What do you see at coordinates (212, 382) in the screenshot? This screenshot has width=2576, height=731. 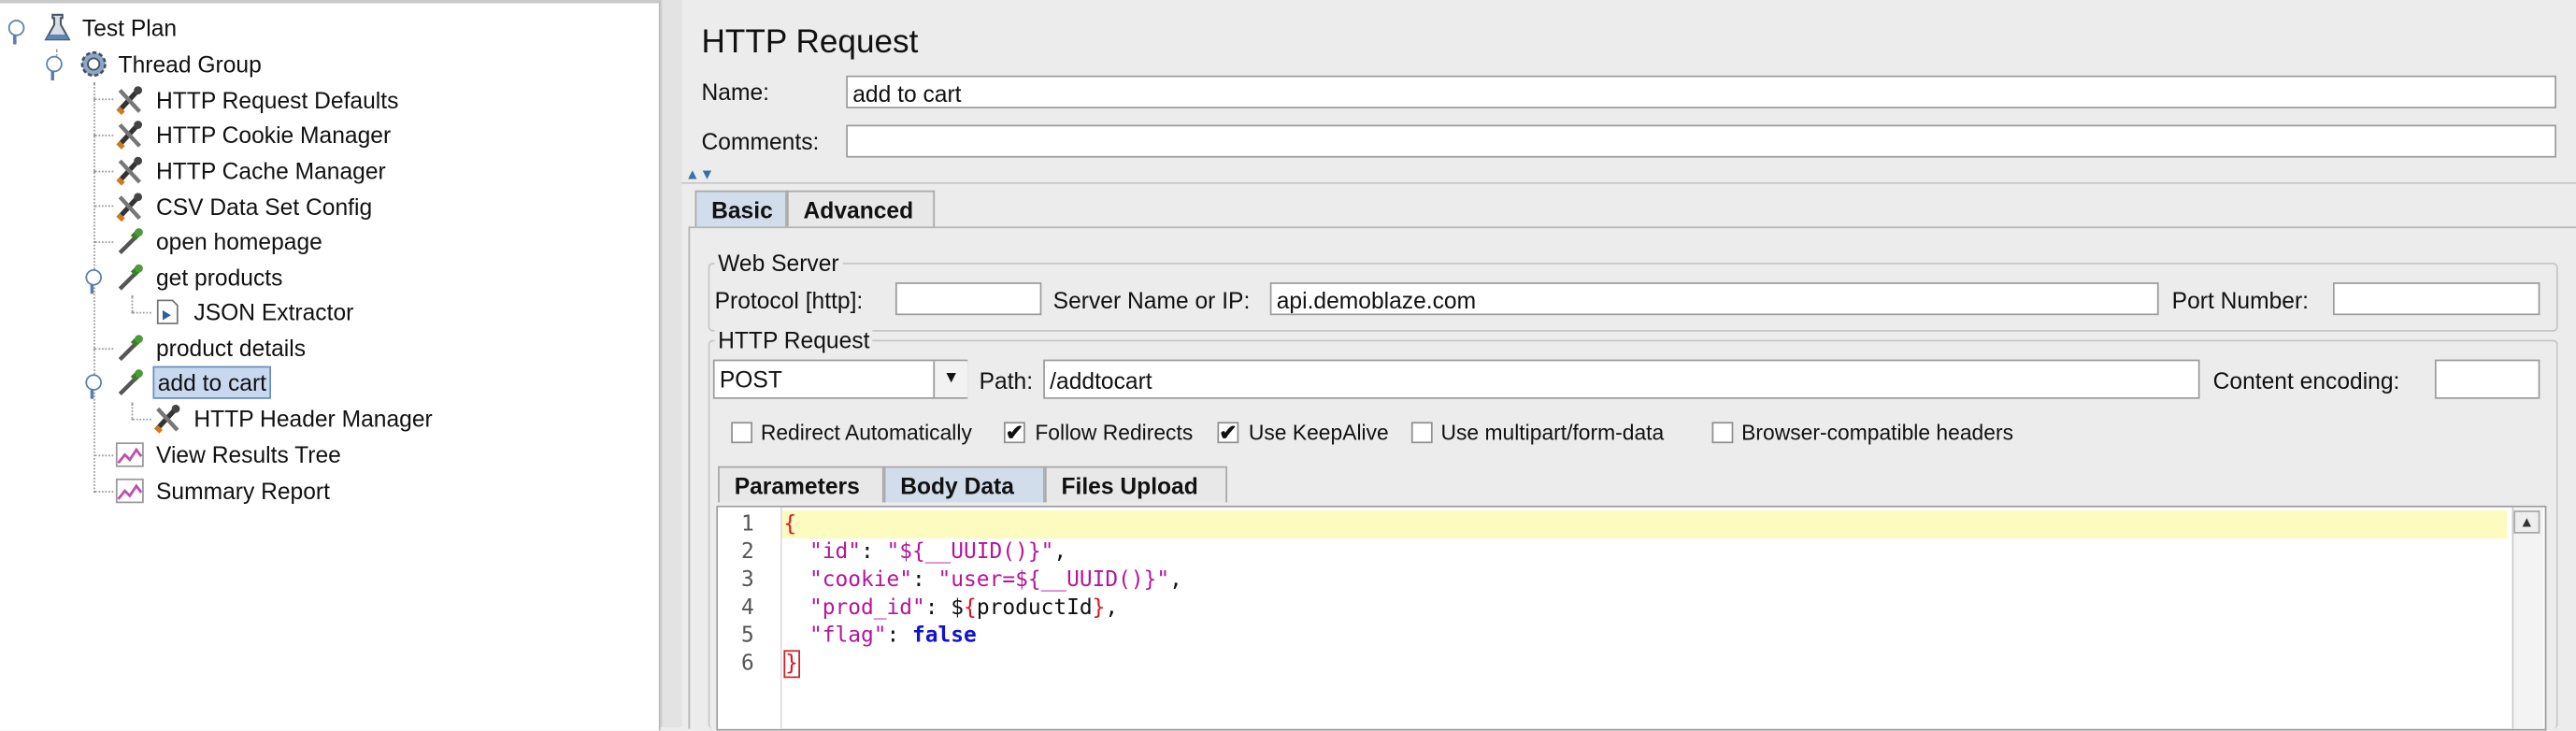 I see `tree-label: add to cart` at bounding box center [212, 382].